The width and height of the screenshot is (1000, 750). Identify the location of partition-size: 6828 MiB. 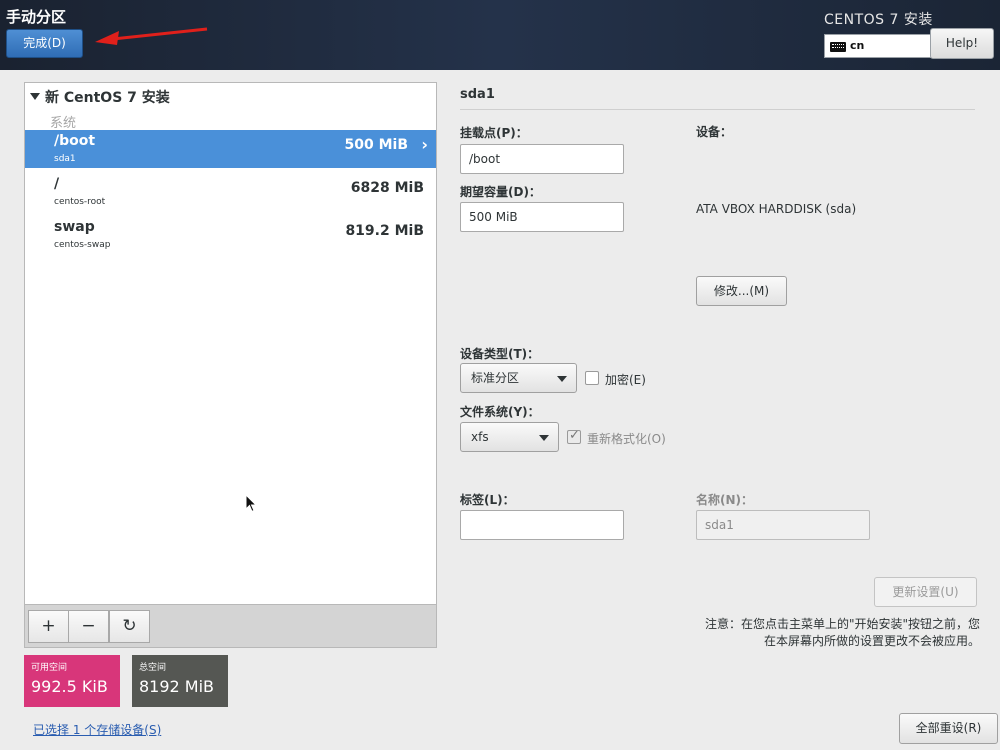
(387, 188).